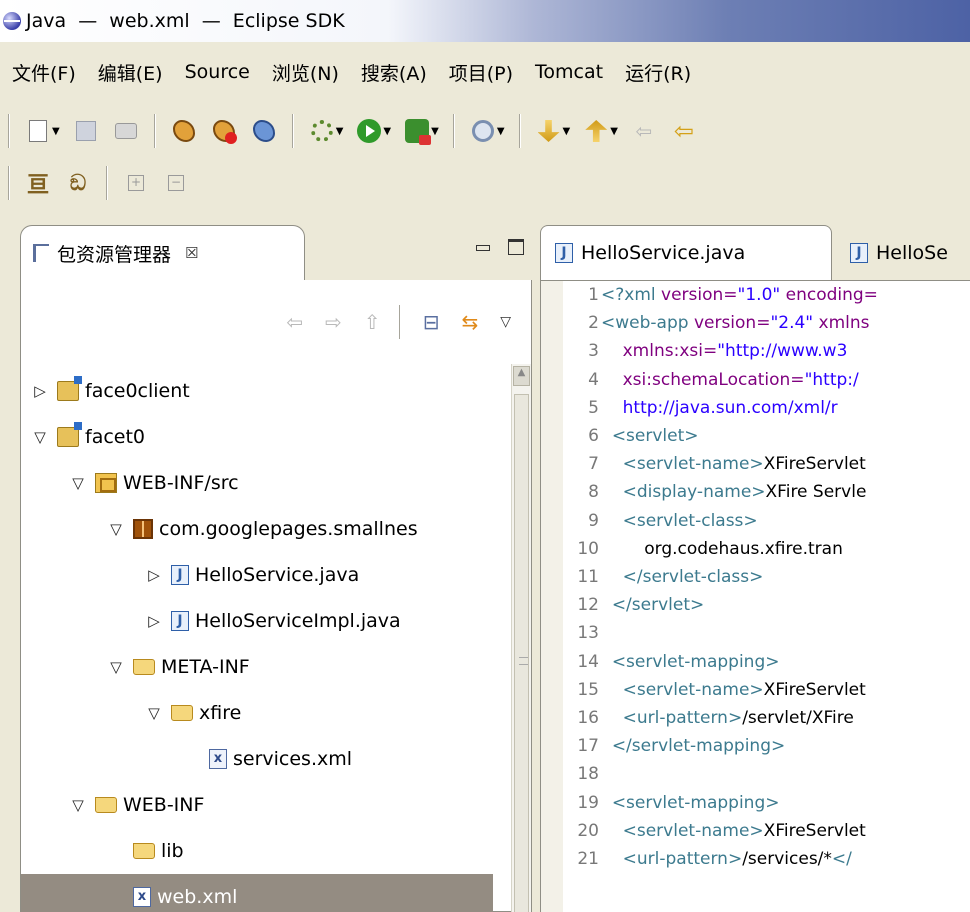 Image resolution: width=970 pixels, height=912 pixels. I want to click on menu-navigate: 浏览(N), so click(305, 72).